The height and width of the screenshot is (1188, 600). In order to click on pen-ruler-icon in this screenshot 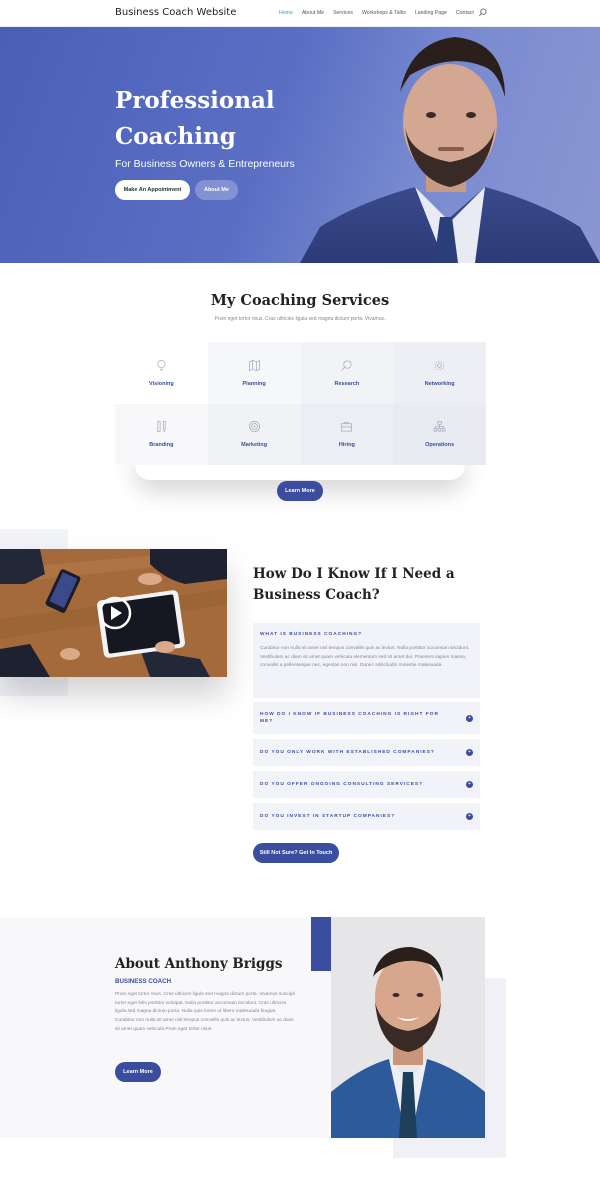, I will do `click(161, 427)`.